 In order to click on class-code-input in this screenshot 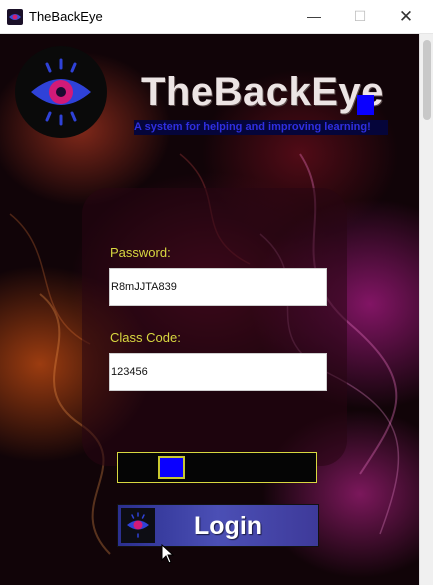, I will do `click(218, 372)`.